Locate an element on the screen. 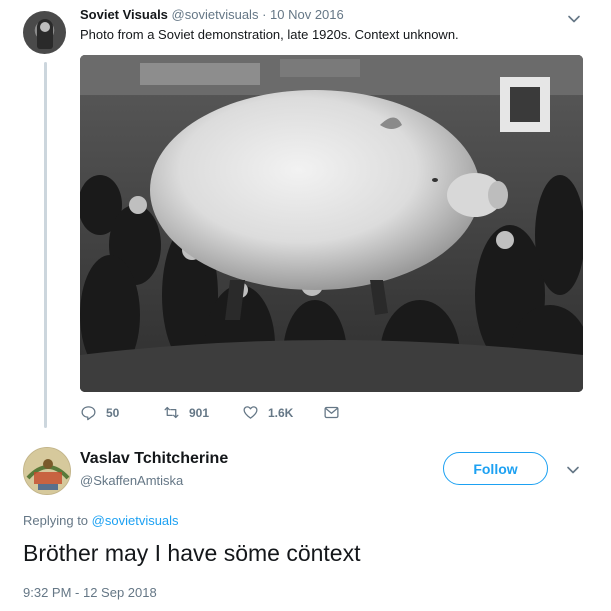  reply-timestamp: 9:32 PM - 12 Sep 2018 is located at coordinates (90, 592).